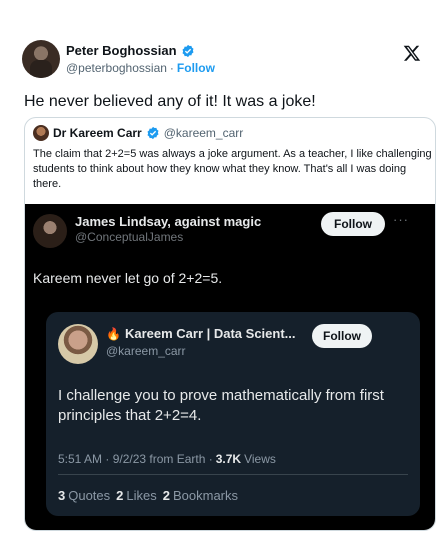 This screenshot has width=448, height=560. I want to click on screenshot-author-name: James Lindsay, against magic, so click(168, 221).